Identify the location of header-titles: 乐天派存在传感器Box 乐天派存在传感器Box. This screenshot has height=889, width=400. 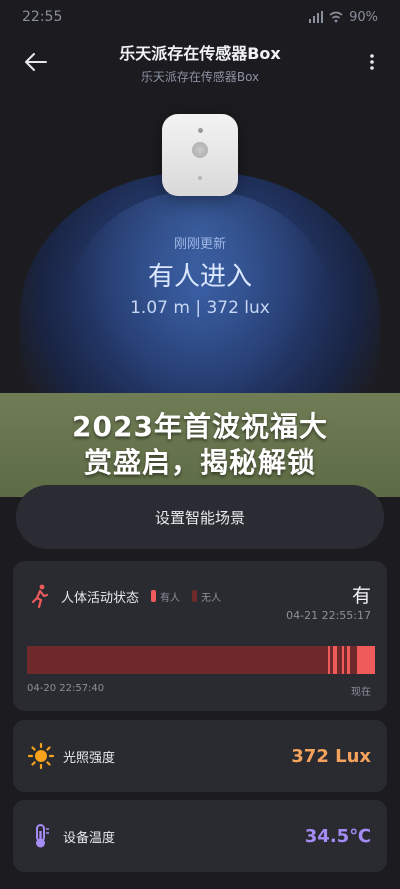
(200, 62).